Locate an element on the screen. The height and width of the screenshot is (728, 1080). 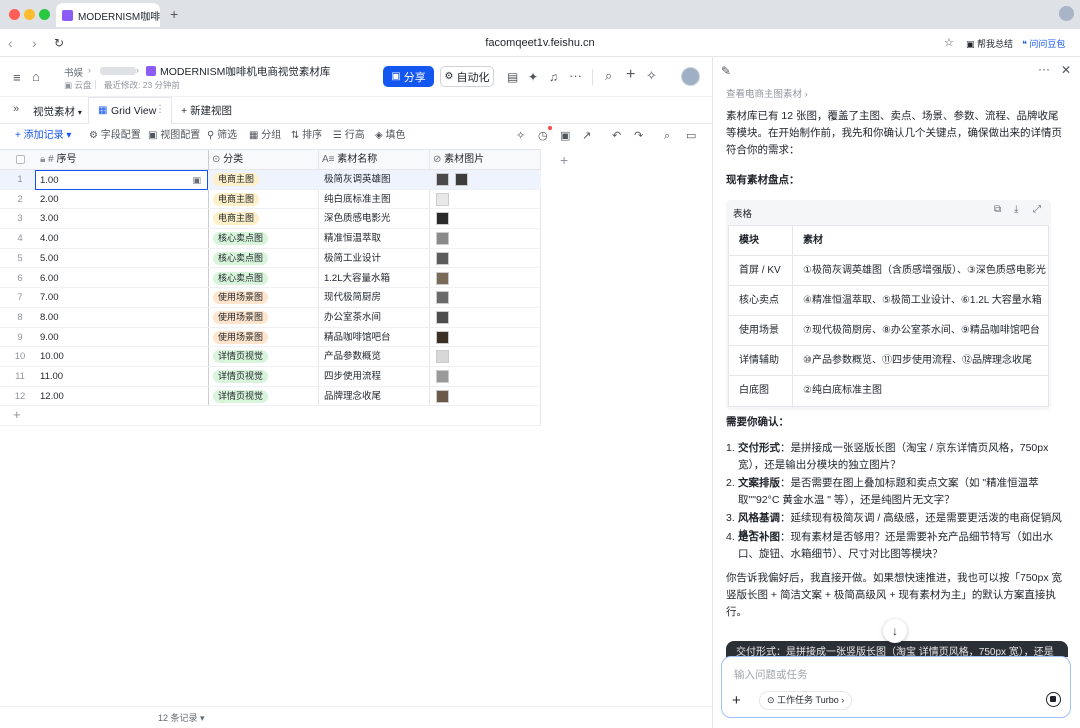
attach-add-icon: + is located at coordinates (736, 700).